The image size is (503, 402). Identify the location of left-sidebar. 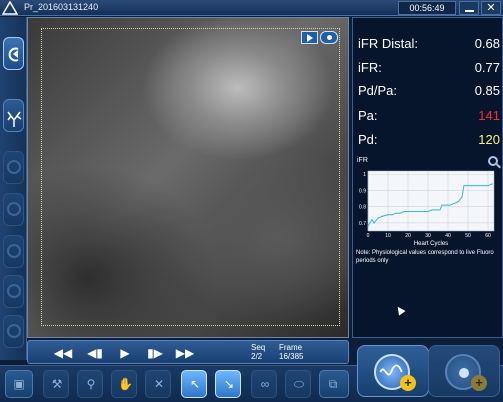
(13, 188).